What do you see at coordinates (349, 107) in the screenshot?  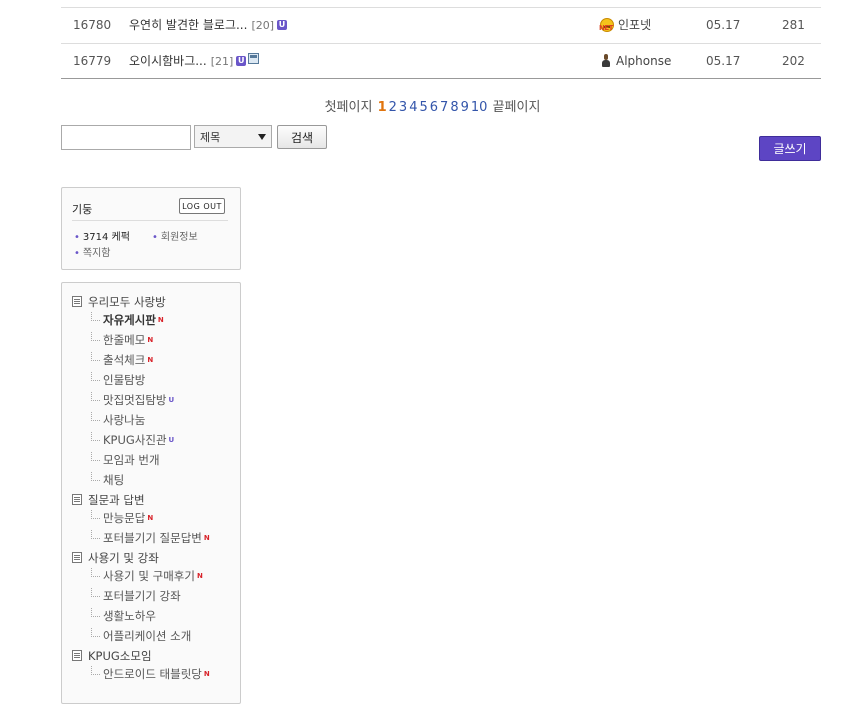 I see `first-page-link: 첫페이지` at bounding box center [349, 107].